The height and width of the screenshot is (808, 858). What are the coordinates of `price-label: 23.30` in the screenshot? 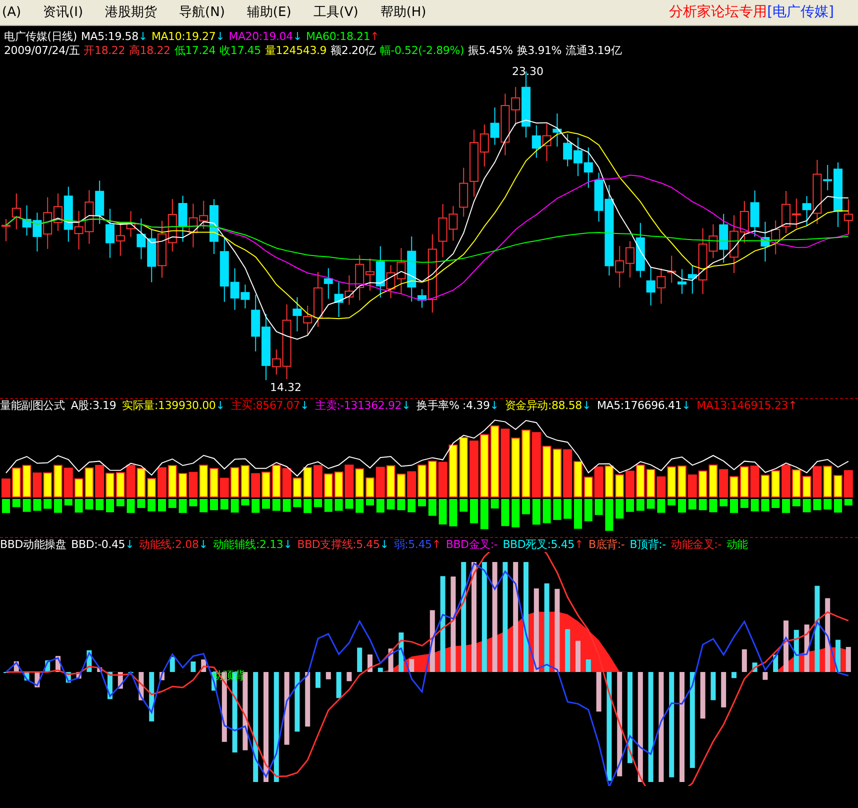 It's located at (528, 72).